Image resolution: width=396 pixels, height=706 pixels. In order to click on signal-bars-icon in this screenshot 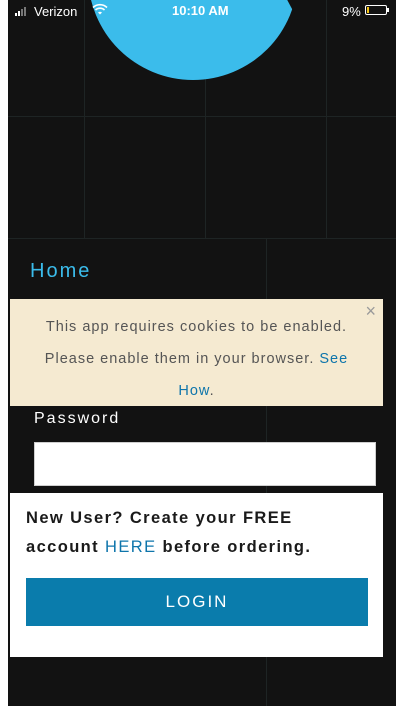, I will do `click(23, 11)`.